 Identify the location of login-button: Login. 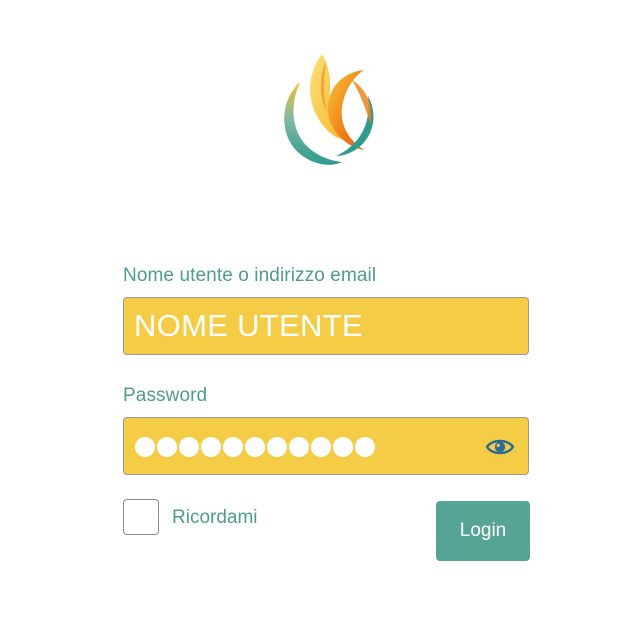
(483, 531).